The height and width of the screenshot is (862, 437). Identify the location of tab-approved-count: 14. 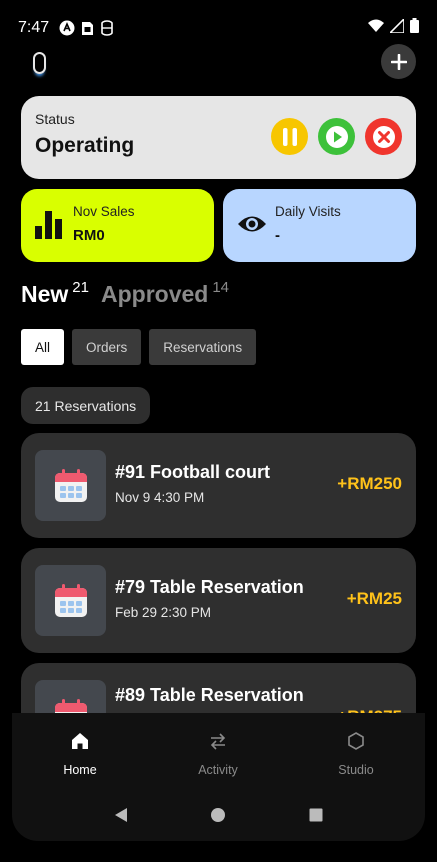
(221, 287).